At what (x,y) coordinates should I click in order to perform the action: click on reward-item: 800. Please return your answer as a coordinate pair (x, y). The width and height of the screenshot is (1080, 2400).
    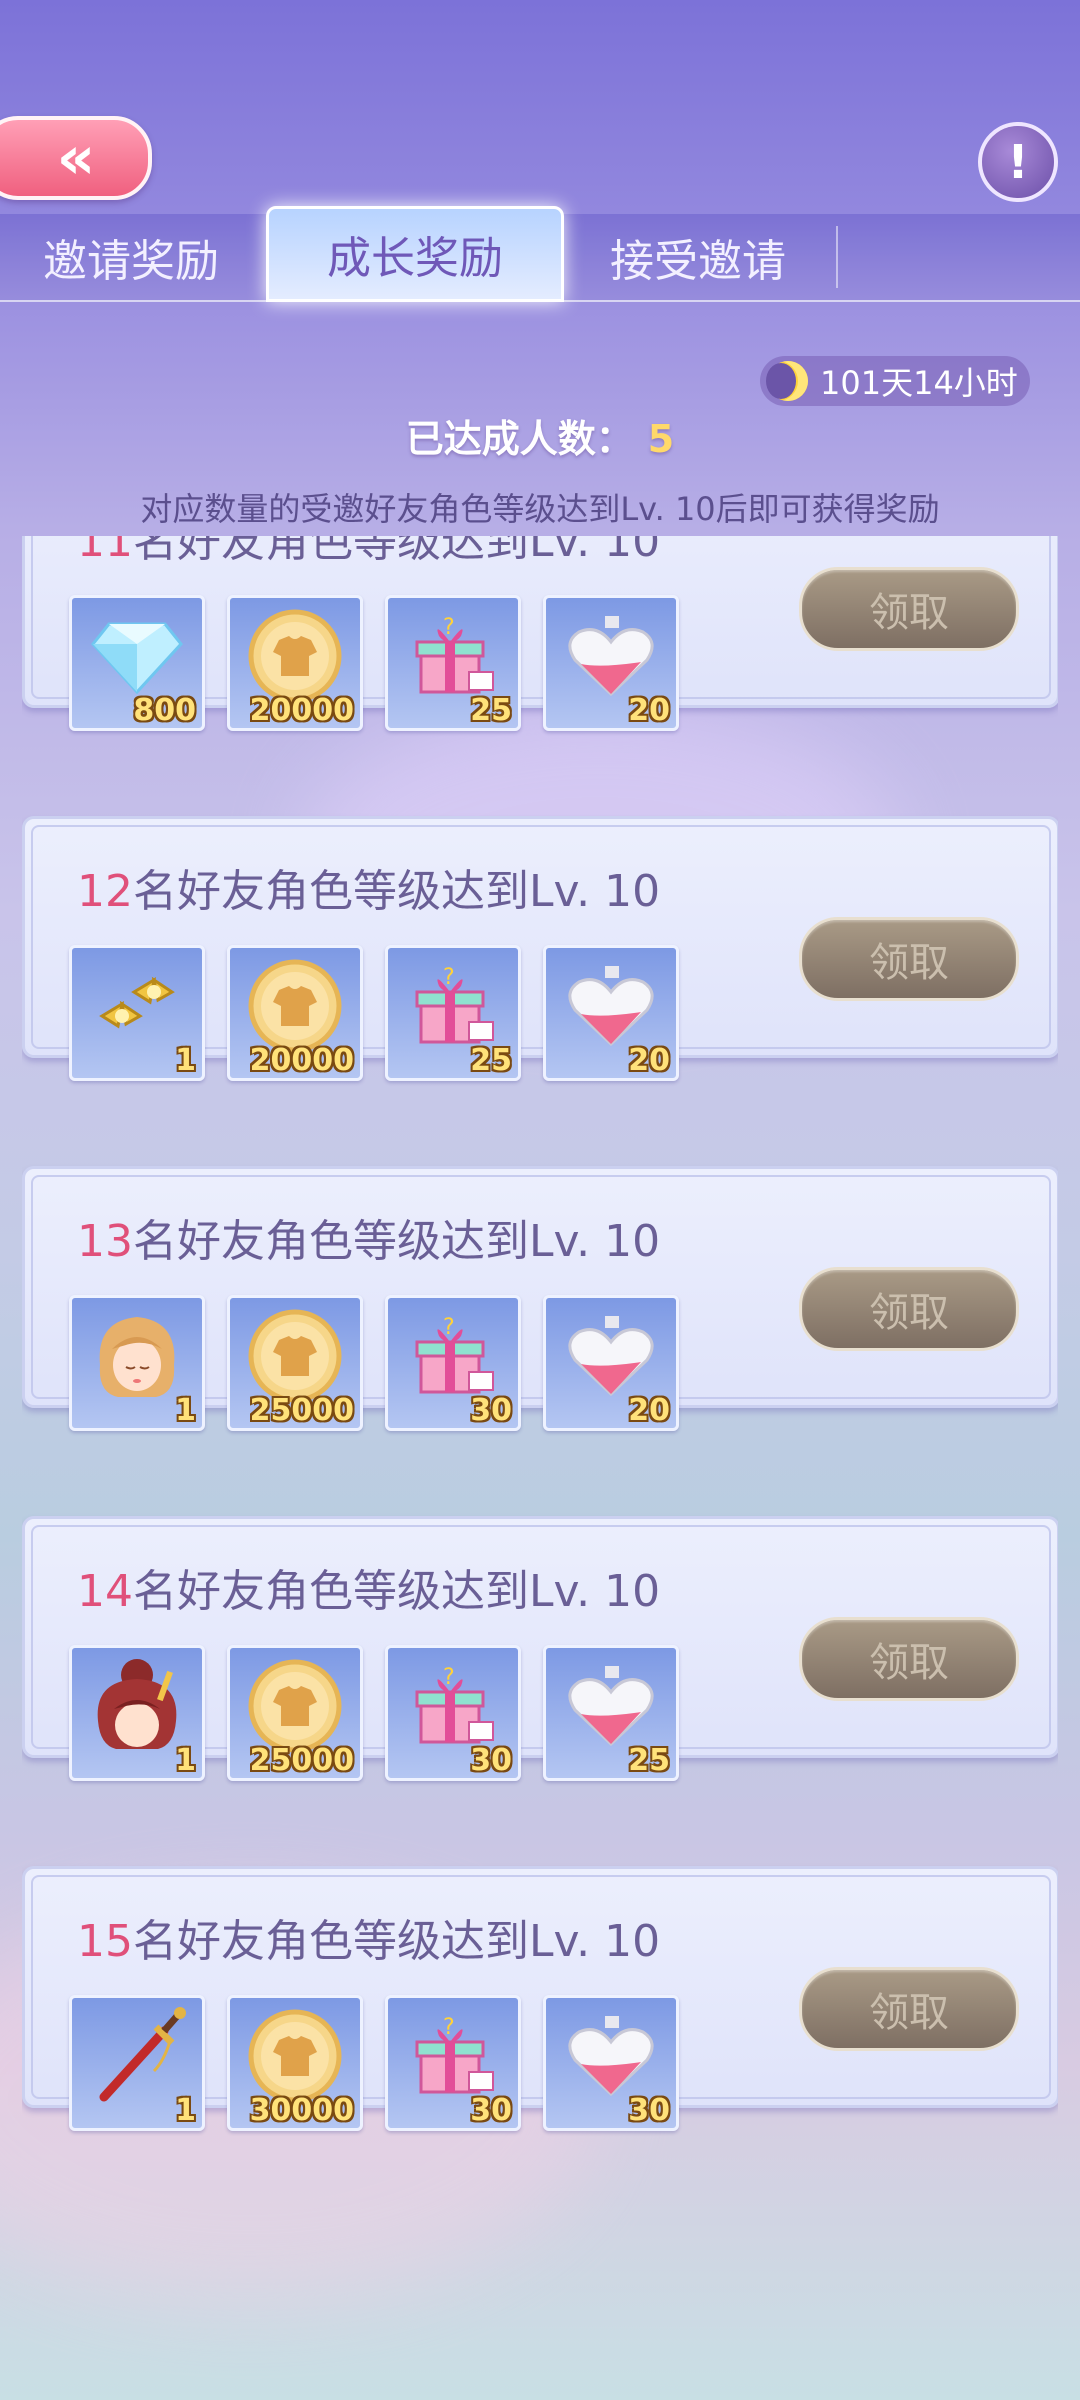
    Looking at the image, I should click on (137, 663).